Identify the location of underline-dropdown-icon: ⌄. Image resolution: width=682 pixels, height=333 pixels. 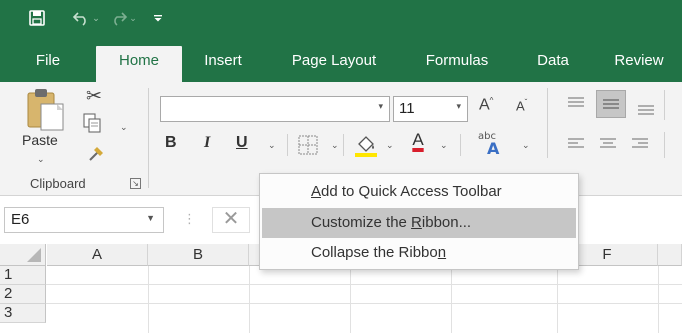
(272, 145).